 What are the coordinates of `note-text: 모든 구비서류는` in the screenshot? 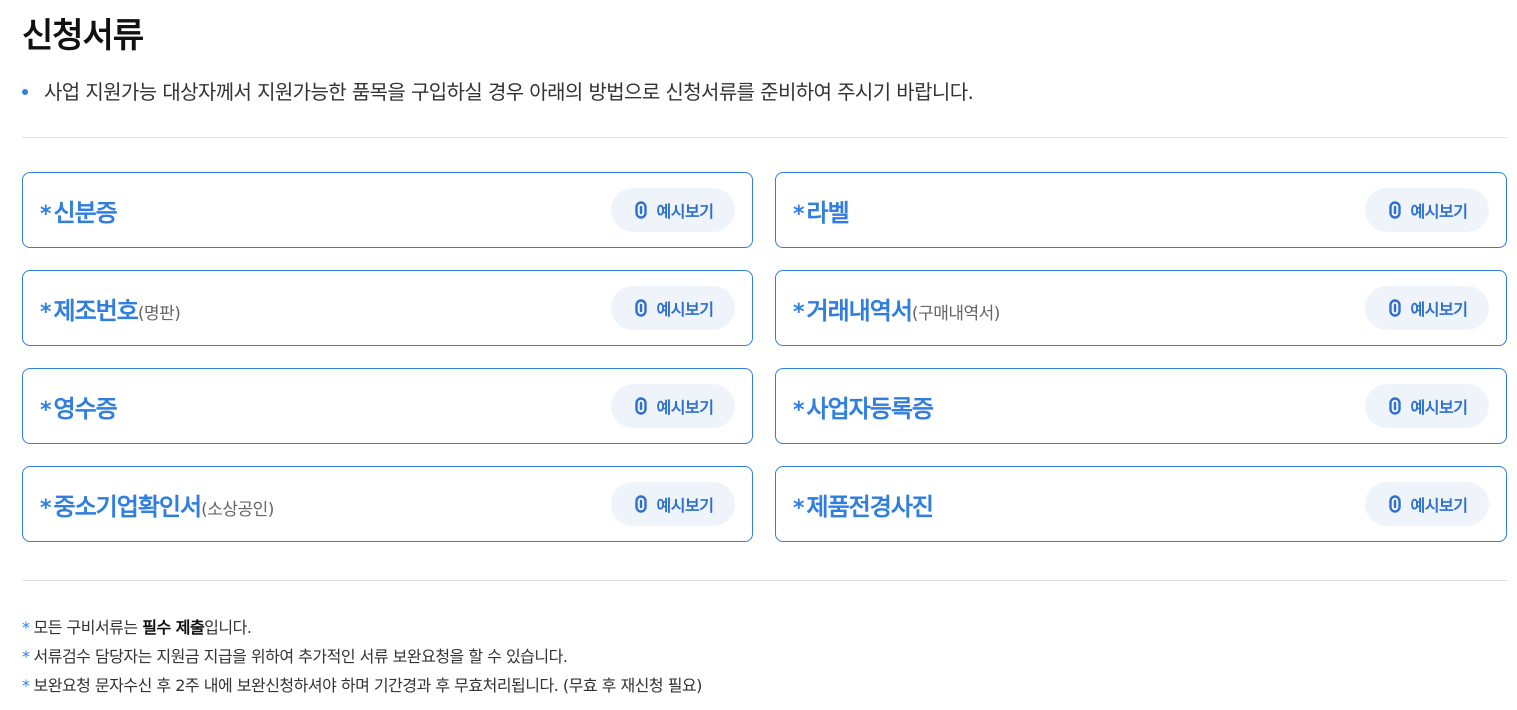 It's located at (88, 627).